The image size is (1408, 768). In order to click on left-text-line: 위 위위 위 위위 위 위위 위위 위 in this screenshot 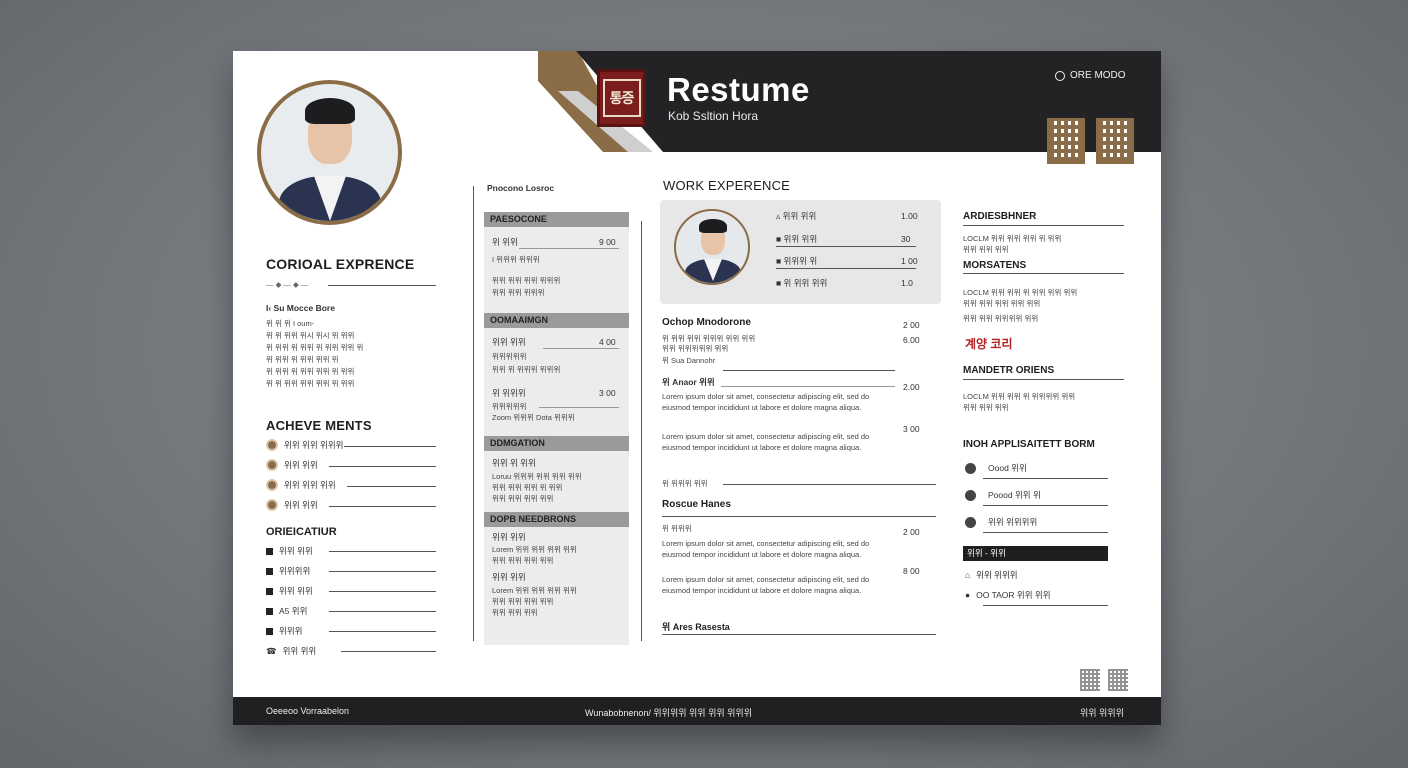, I will do `click(315, 347)`.